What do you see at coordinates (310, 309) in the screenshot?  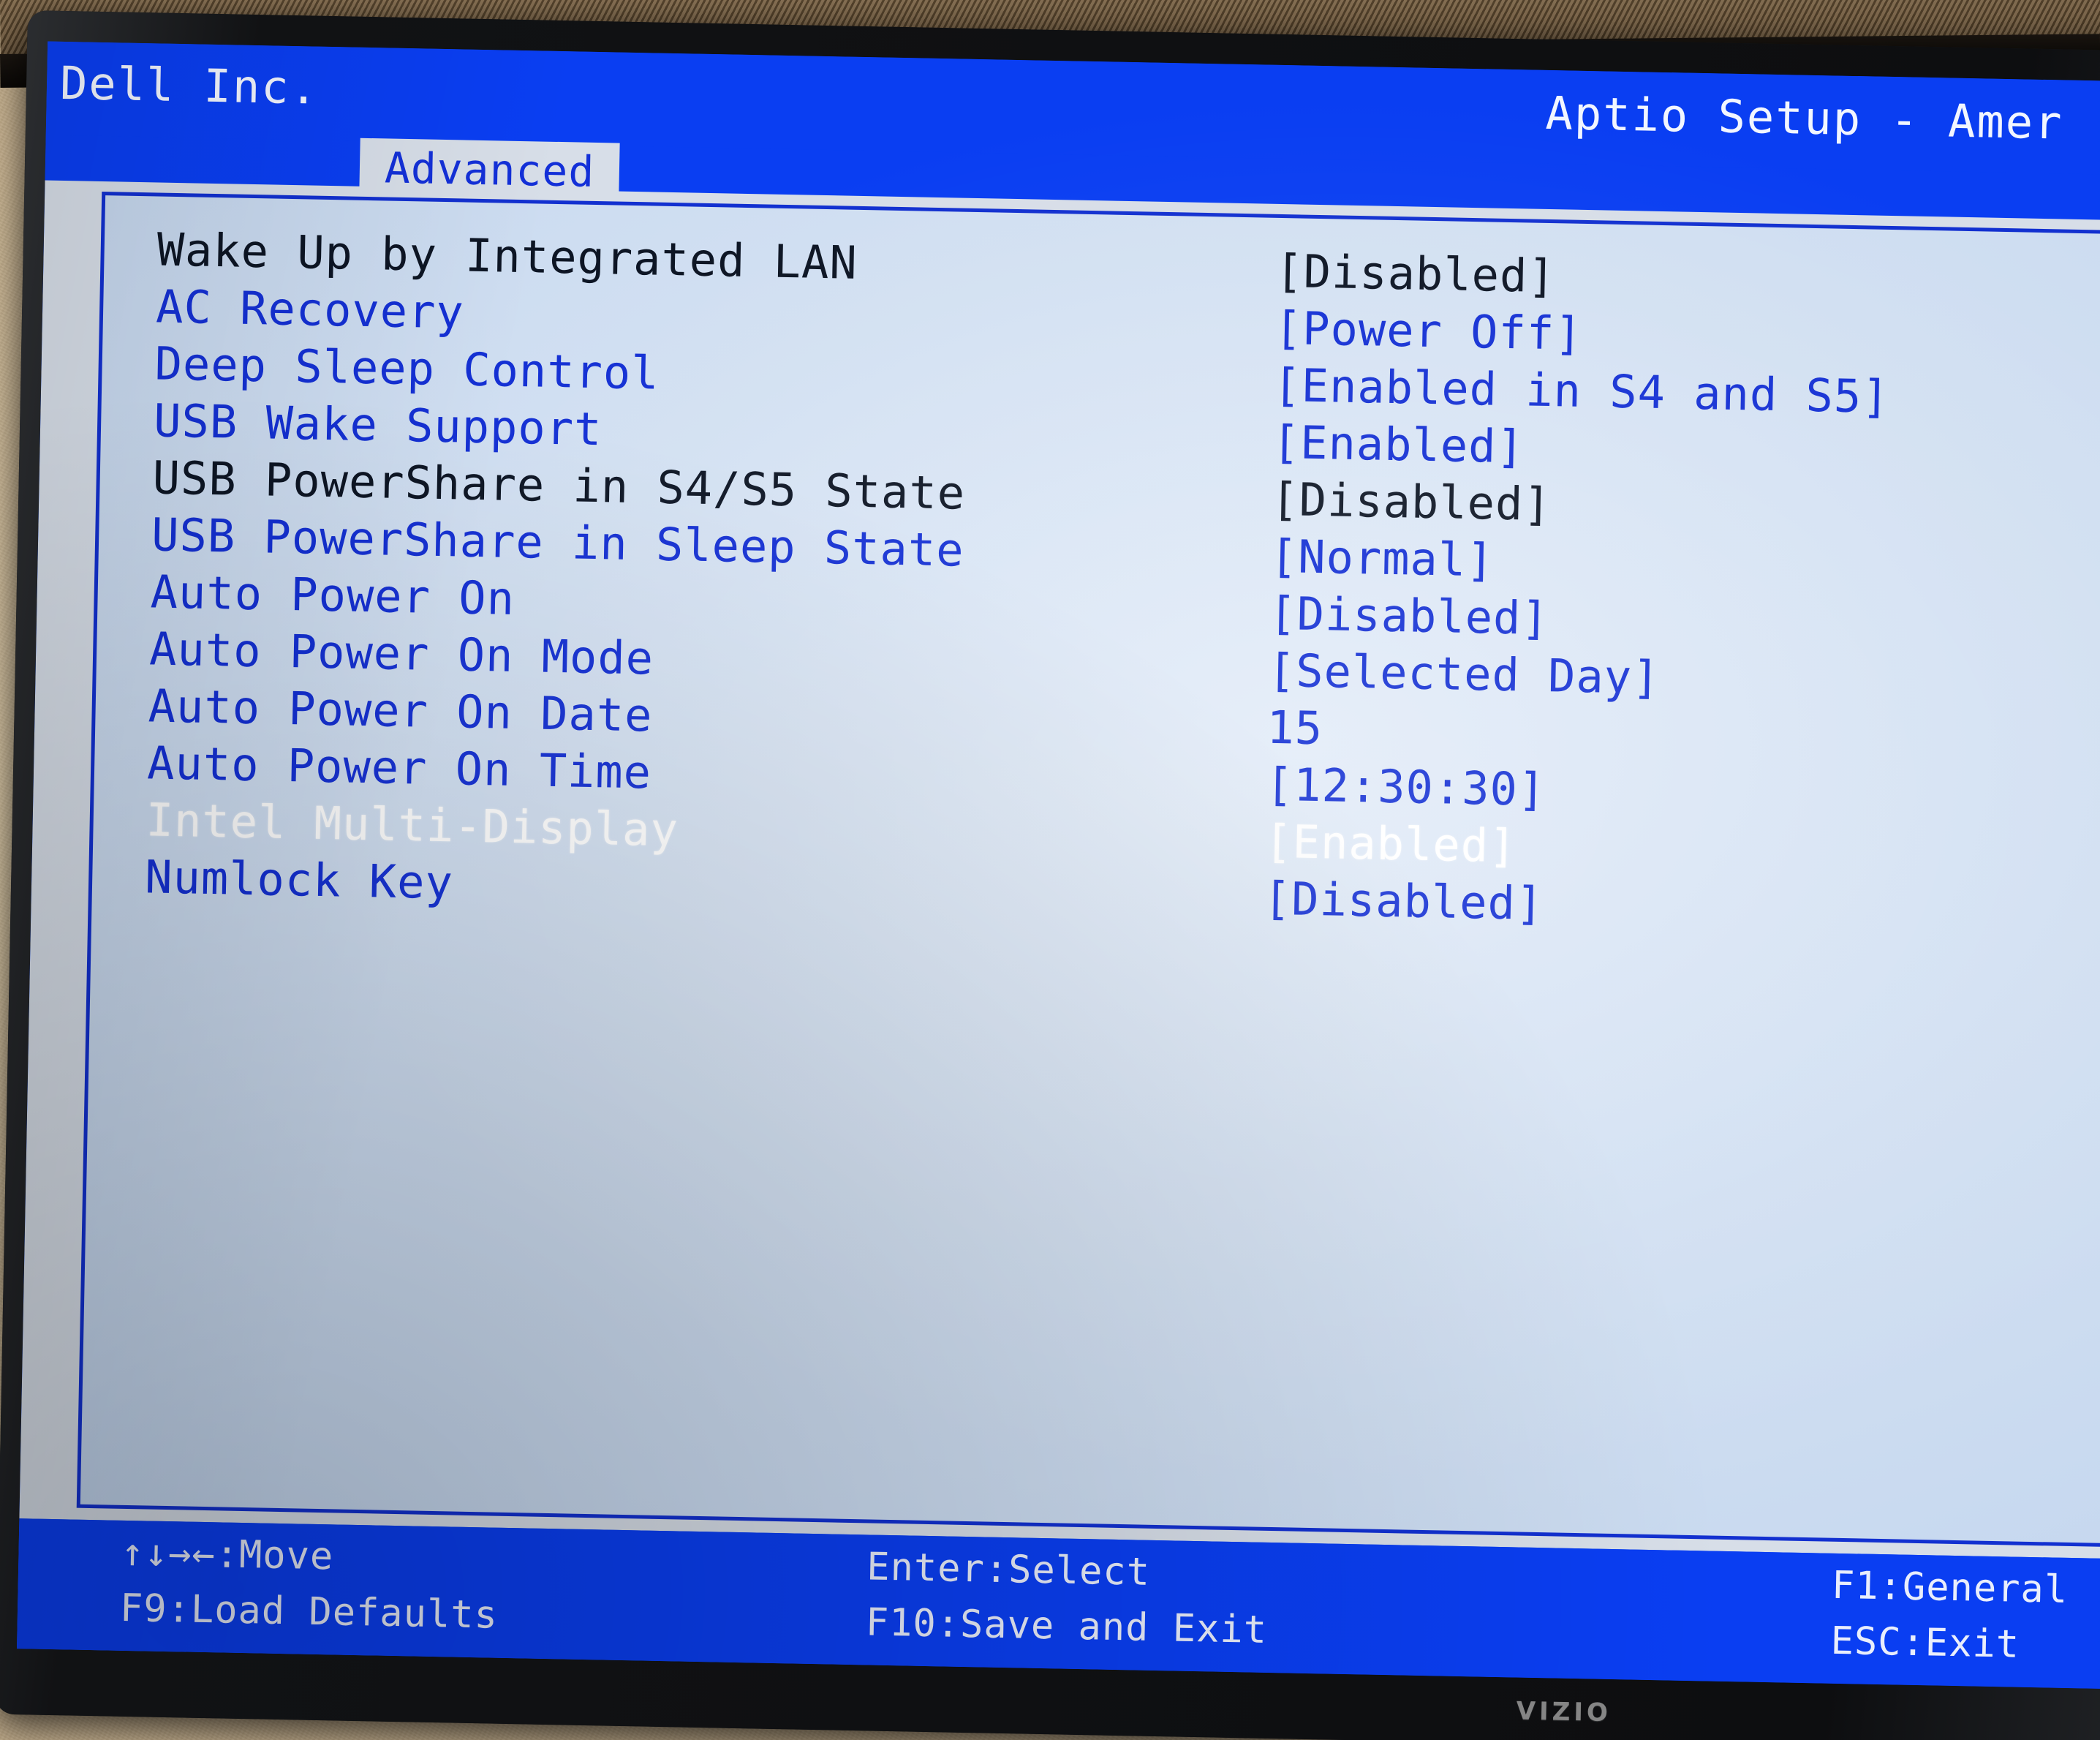 I see `setting-label: AC Recovery` at bounding box center [310, 309].